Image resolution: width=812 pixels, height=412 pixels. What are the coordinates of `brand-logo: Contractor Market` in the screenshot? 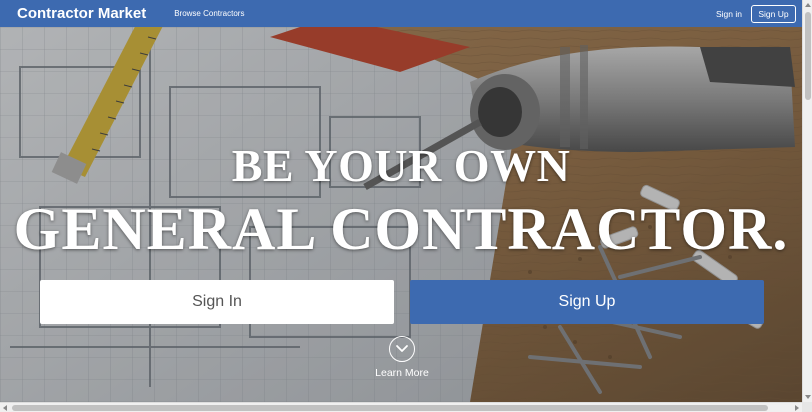 It's located at (81, 13).